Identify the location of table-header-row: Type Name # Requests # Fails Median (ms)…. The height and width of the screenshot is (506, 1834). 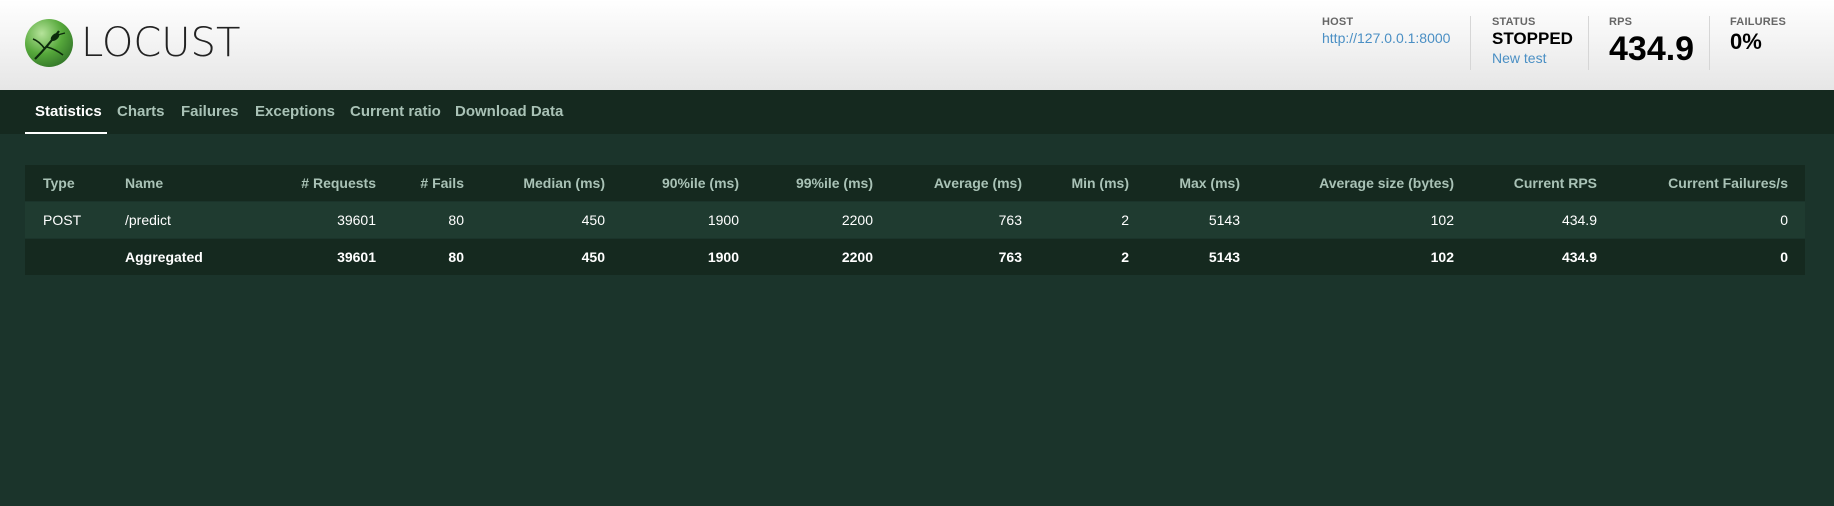
(915, 183).